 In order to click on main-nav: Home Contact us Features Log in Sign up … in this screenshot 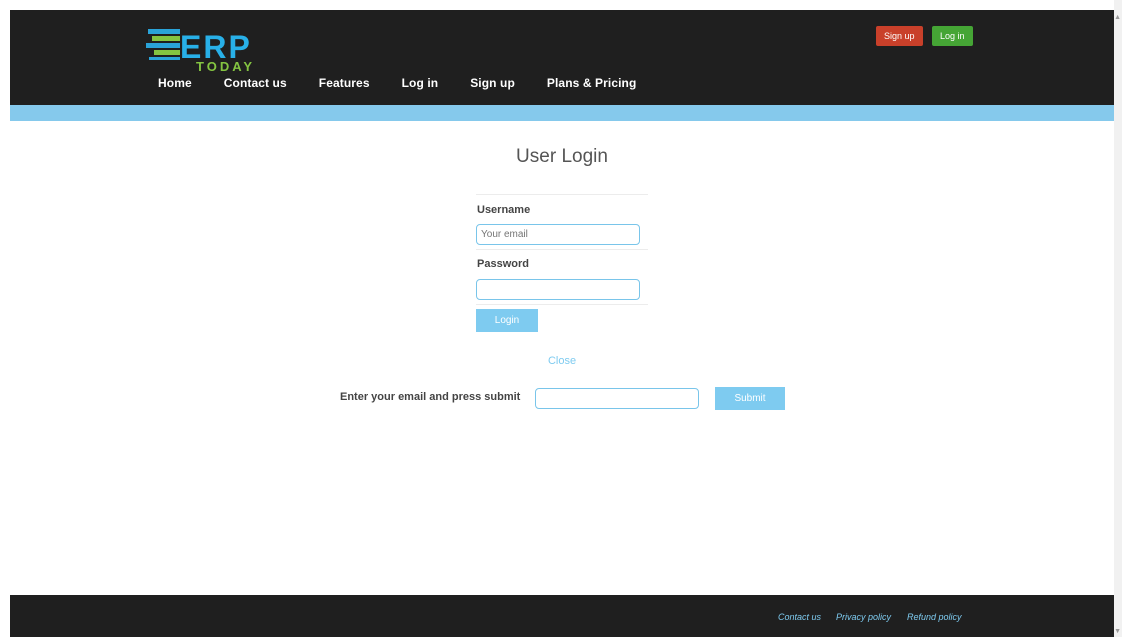, I will do `click(413, 83)`.